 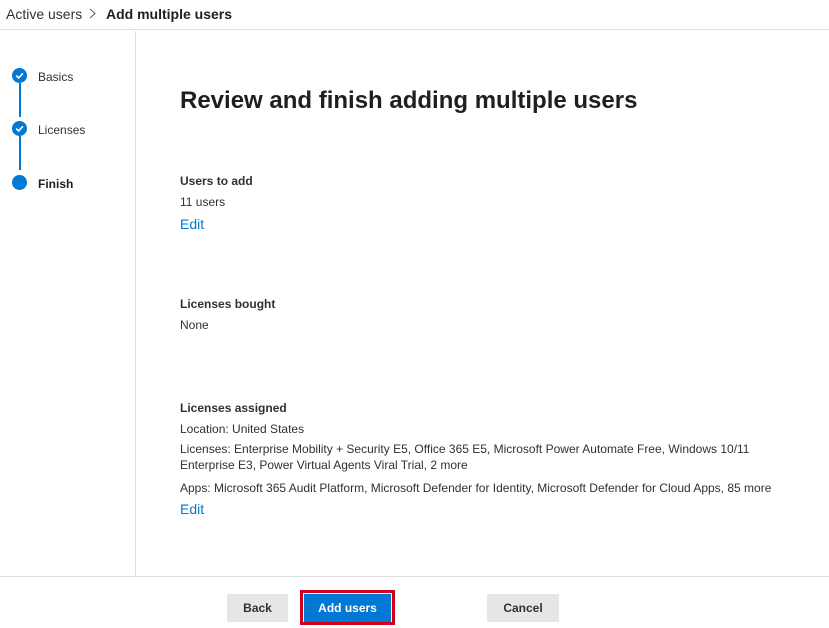 I want to click on edit-licenses-link: Edit, so click(x=192, y=509).